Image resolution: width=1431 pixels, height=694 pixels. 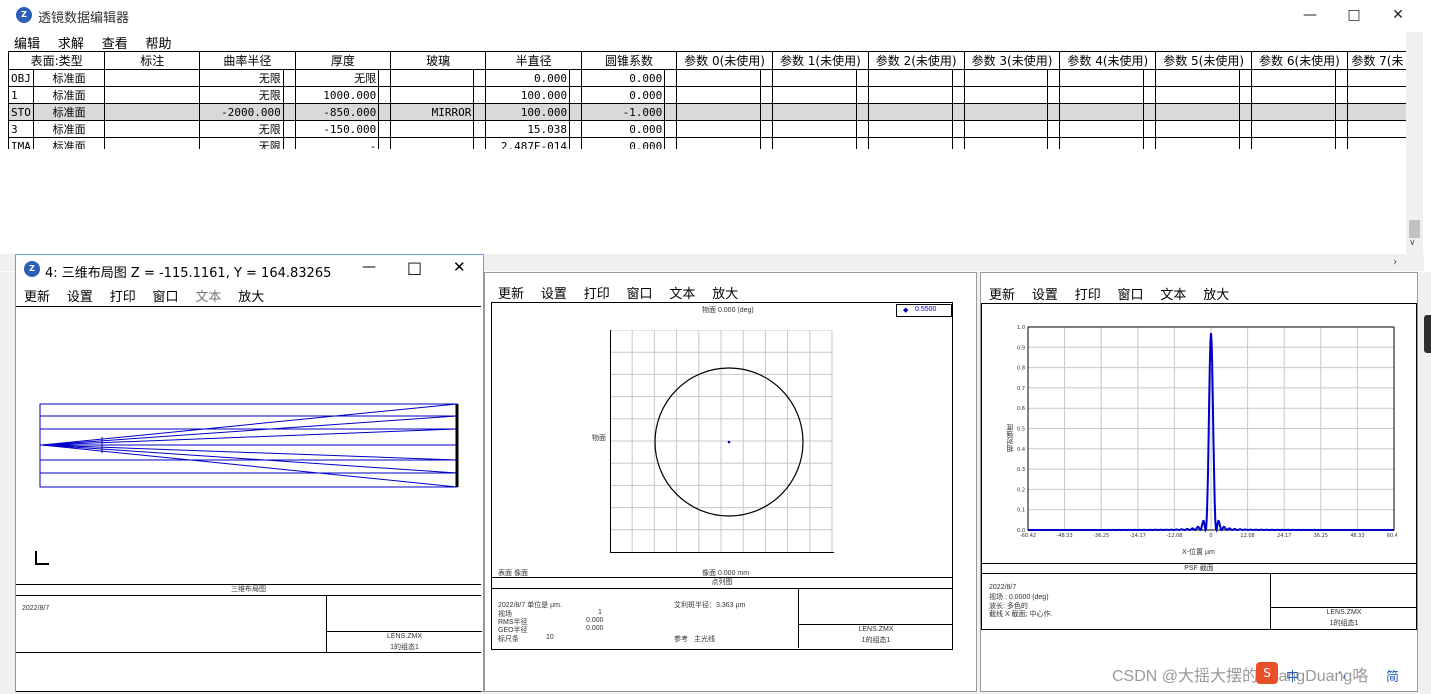 I want to click on column-header: 参数 2(未使用), so click(x=916, y=60).